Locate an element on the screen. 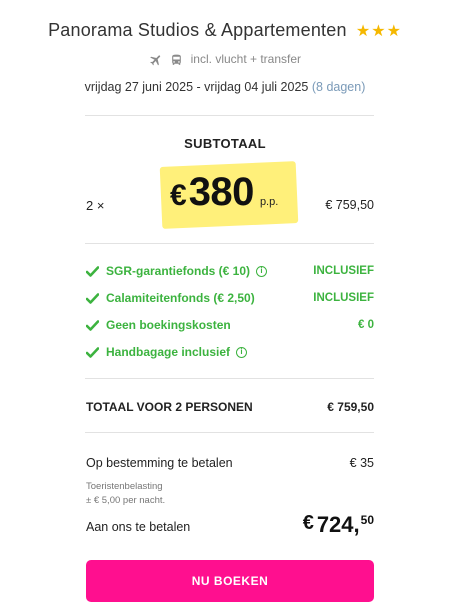 The height and width of the screenshot is (612, 450). payment-label: Aan ons te betalen is located at coordinates (138, 527).